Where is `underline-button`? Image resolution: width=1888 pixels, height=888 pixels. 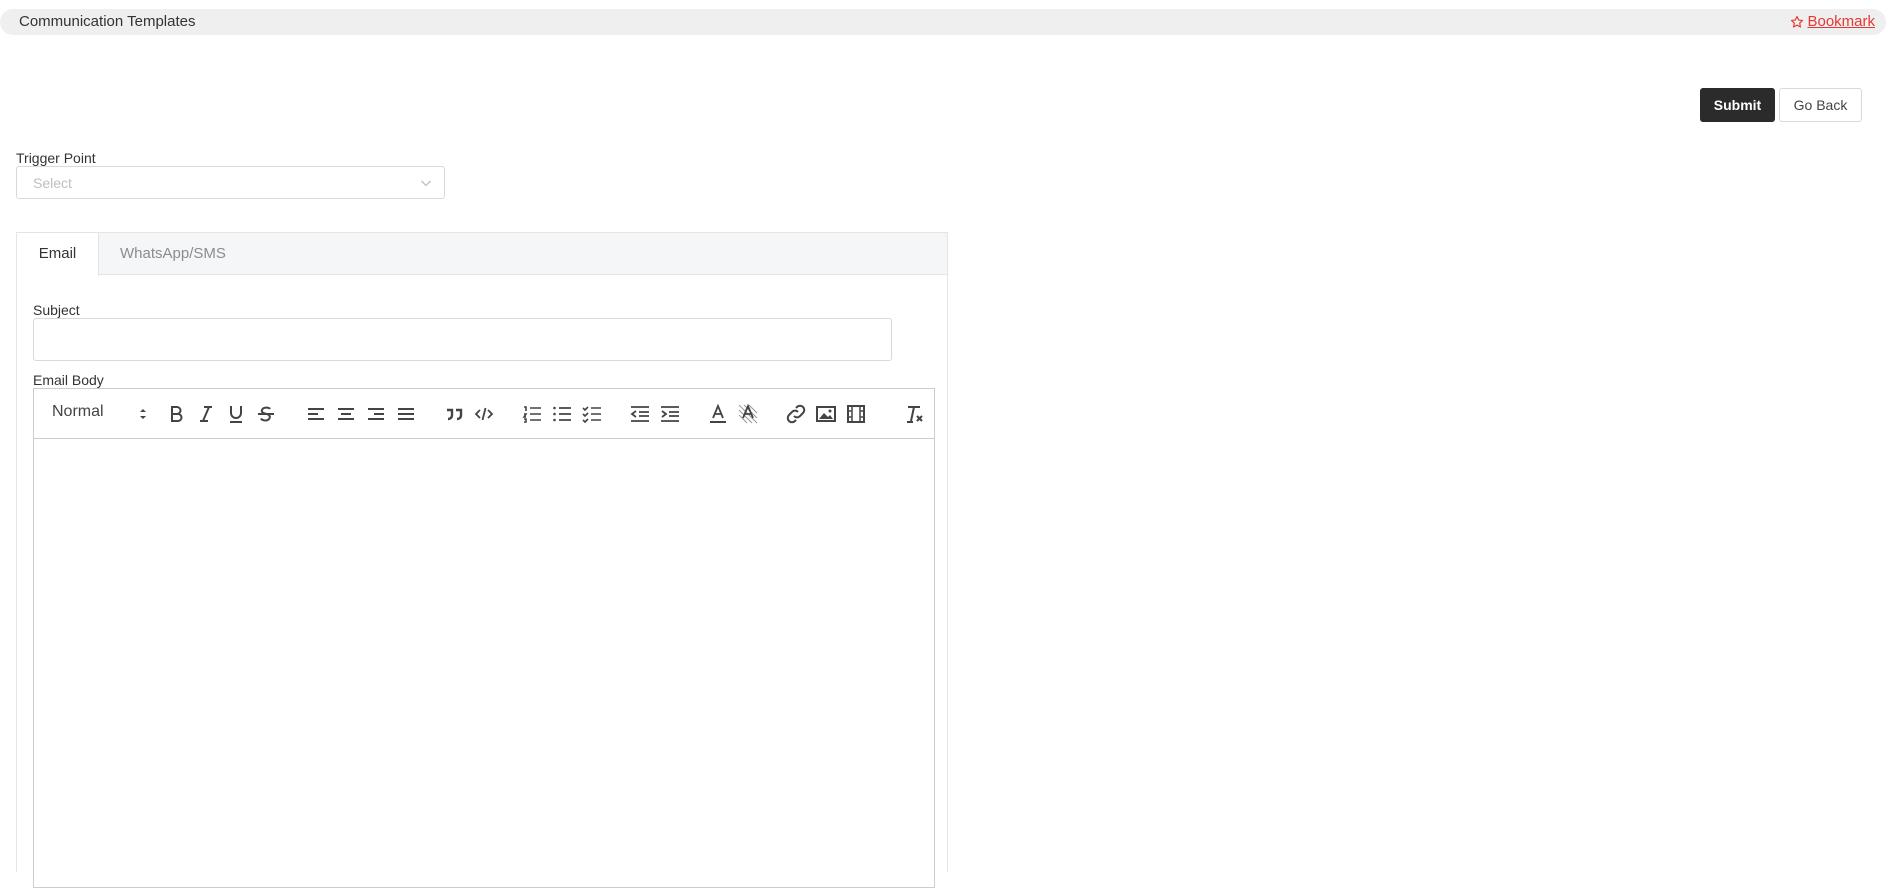 underline-button is located at coordinates (236, 414).